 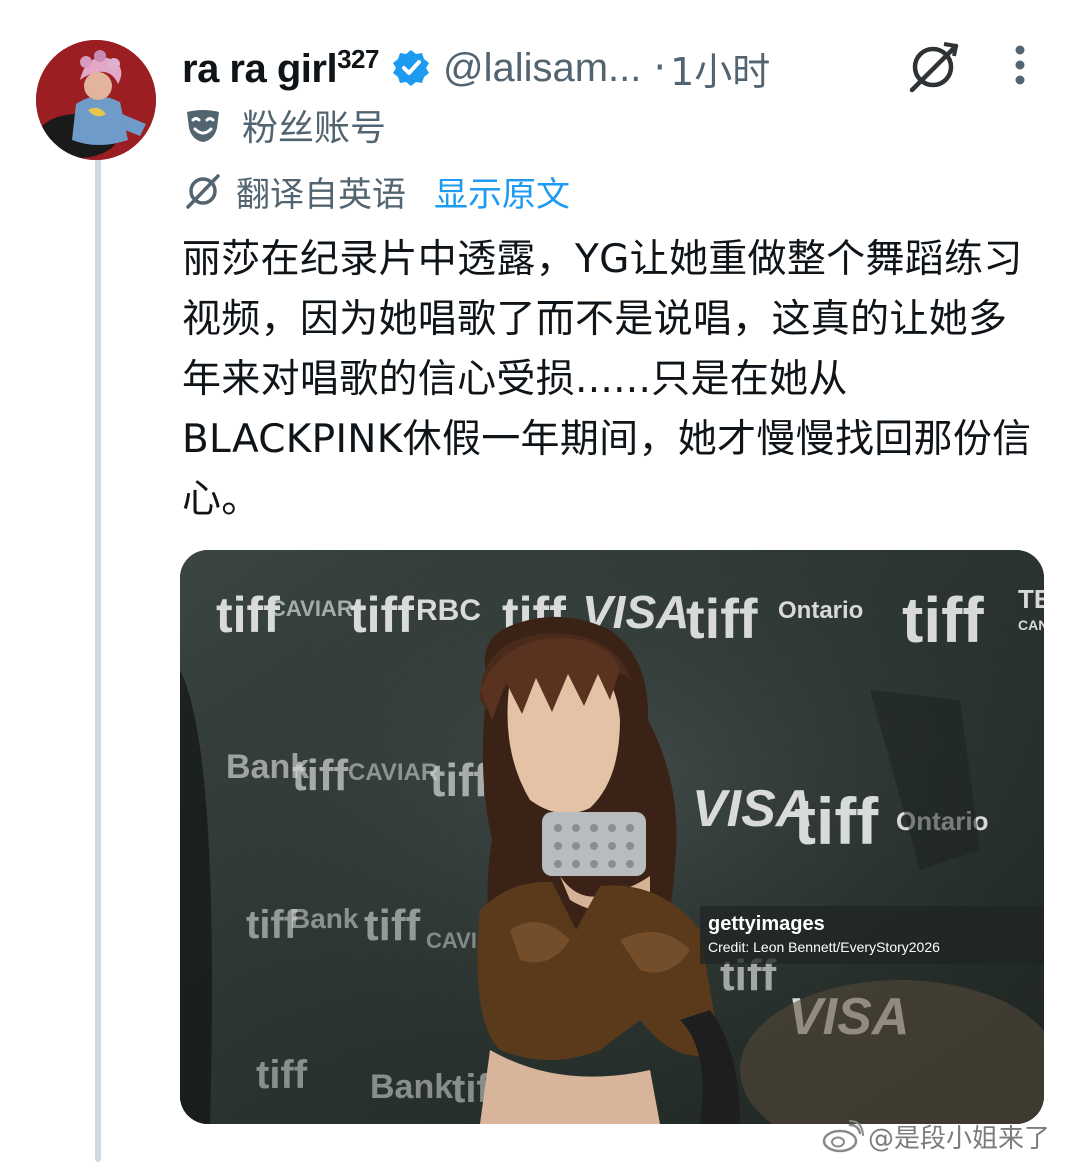 What do you see at coordinates (820, 610) in the screenshot?
I see `svg-text: Ontario` at bounding box center [820, 610].